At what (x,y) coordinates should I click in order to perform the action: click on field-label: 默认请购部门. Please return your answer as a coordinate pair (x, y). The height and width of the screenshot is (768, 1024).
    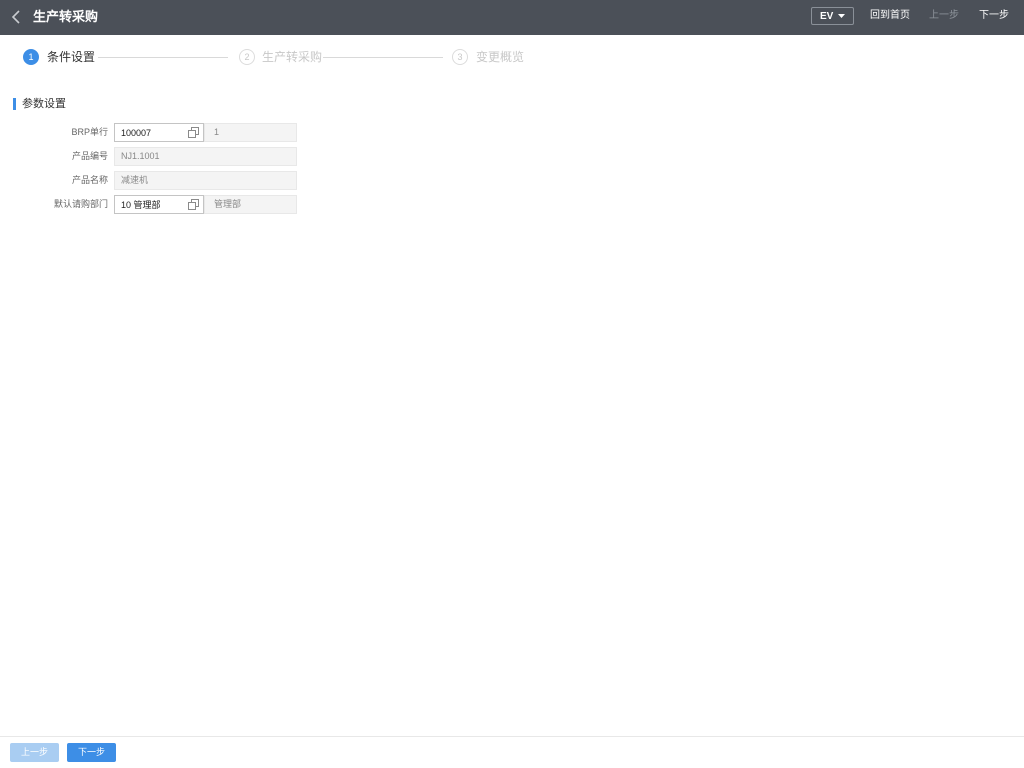
    Looking at the image, I should click on (80, 204).